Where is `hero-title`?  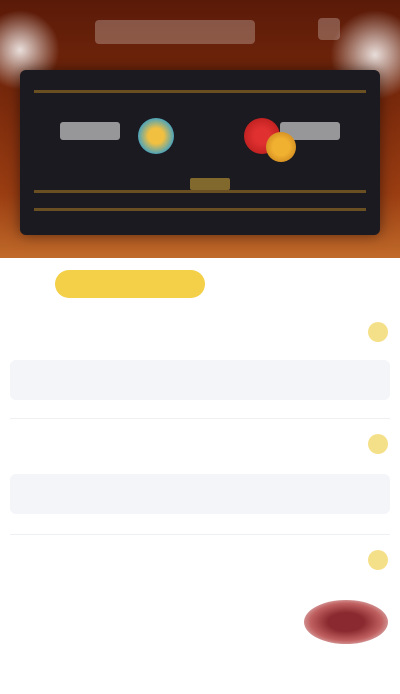
hero-title is located at coordinates (175, 32).